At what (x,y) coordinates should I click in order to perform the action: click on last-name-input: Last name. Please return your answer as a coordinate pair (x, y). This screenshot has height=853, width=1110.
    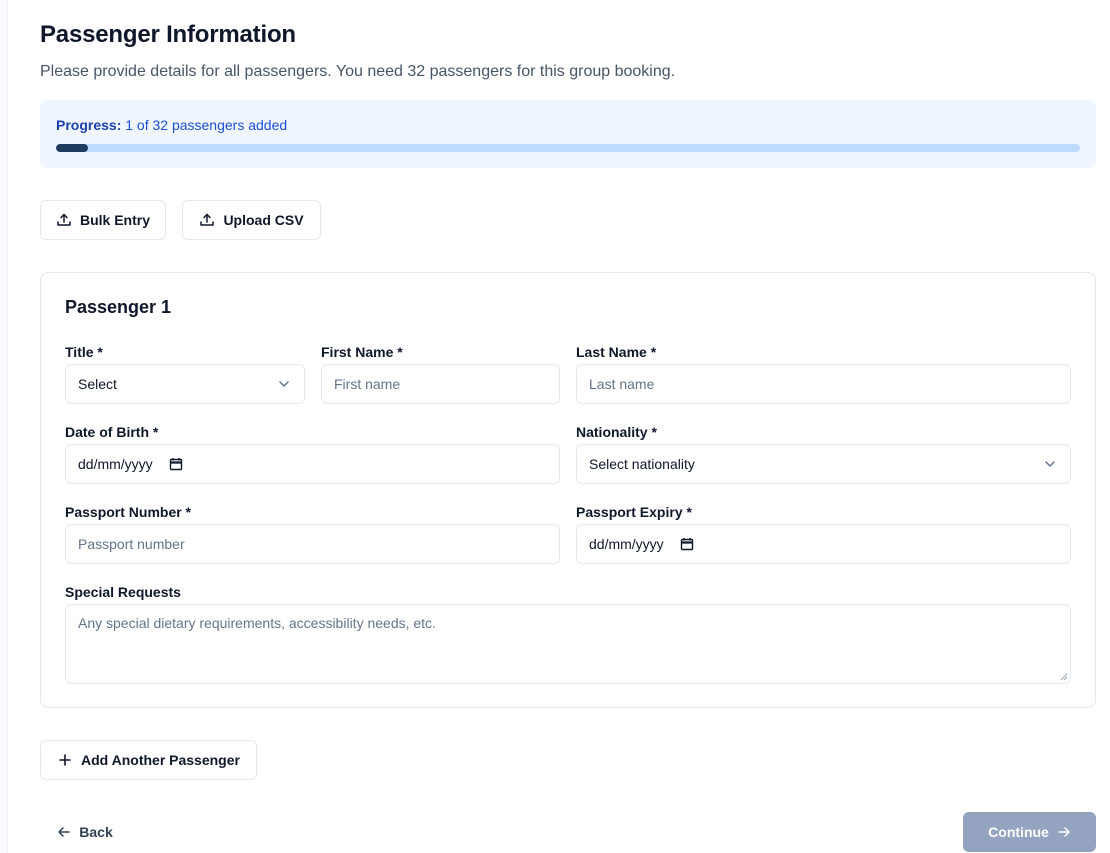
    Looking at the image, I should click on (823, 384).